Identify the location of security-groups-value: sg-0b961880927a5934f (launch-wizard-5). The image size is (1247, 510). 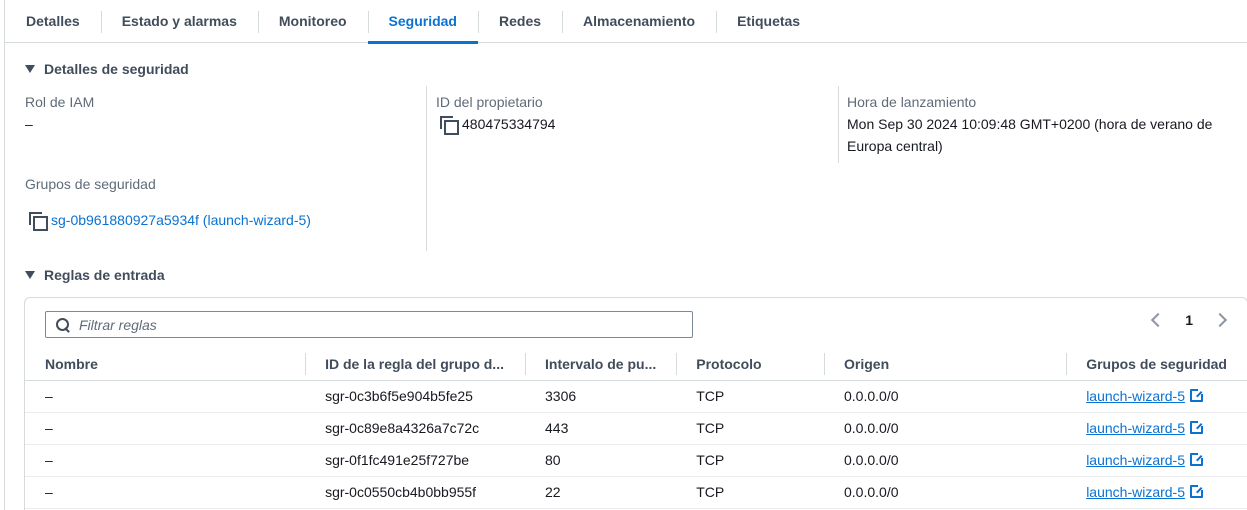
(170, 220).